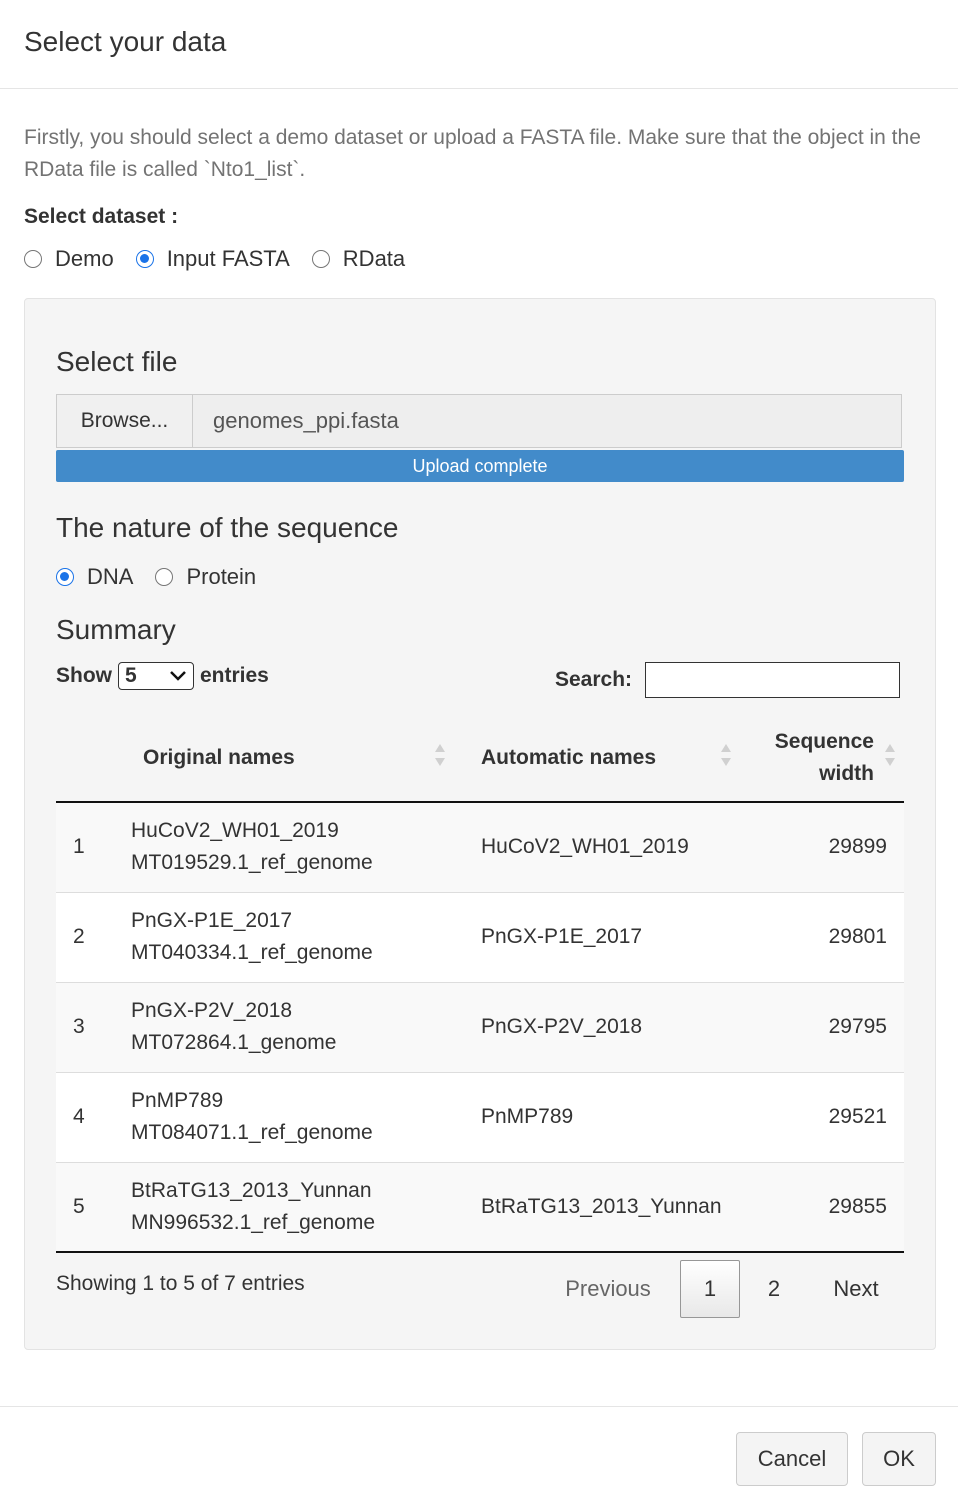 This screenshot has width=958, height=1510. Describe the element at coordinates (144, 259) in the screenshot. I see `radio-input-fasta` at that location.